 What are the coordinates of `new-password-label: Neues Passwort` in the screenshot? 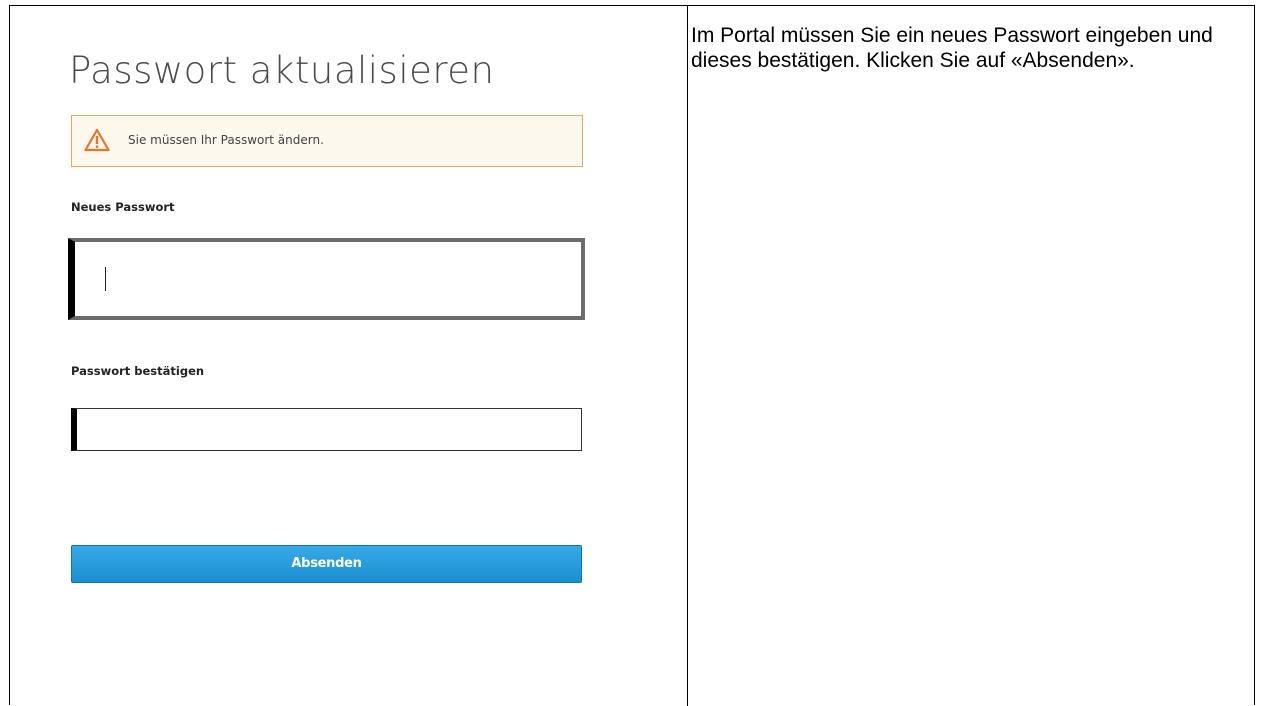 It's located at (123, 207).